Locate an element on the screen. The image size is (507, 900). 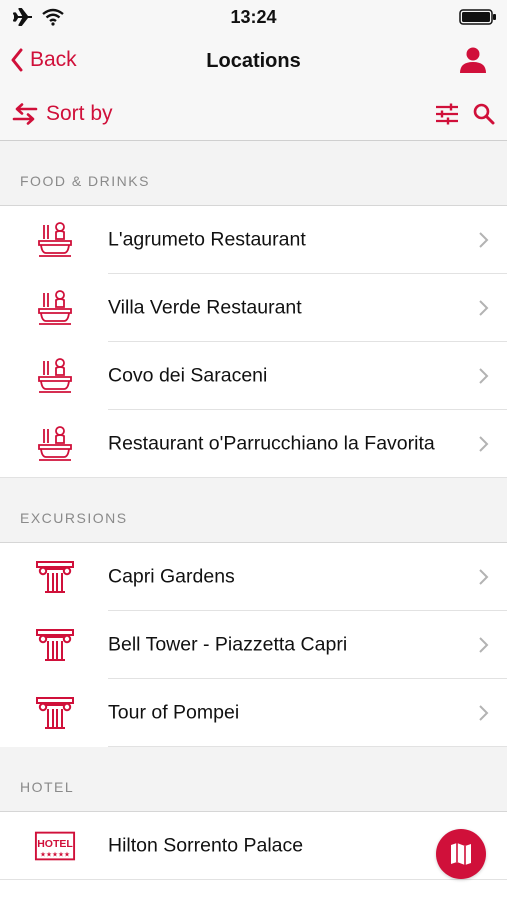
list-item-label: Capri Gardens is located at coordinates (171, 576).